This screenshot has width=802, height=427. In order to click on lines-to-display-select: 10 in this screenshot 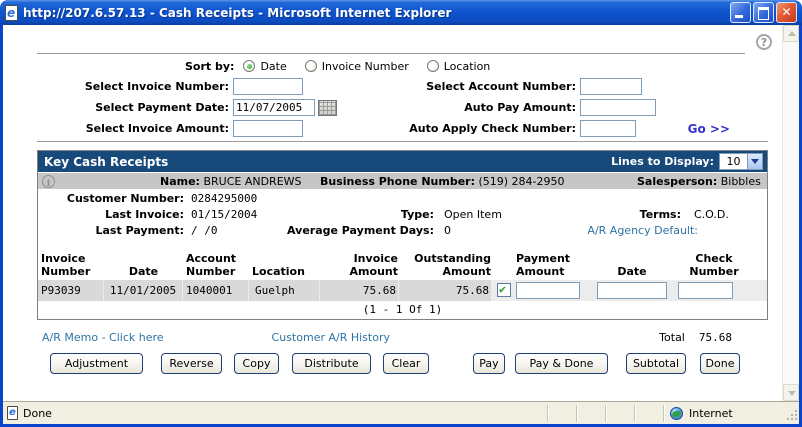, I will do `click(741, 161)`.